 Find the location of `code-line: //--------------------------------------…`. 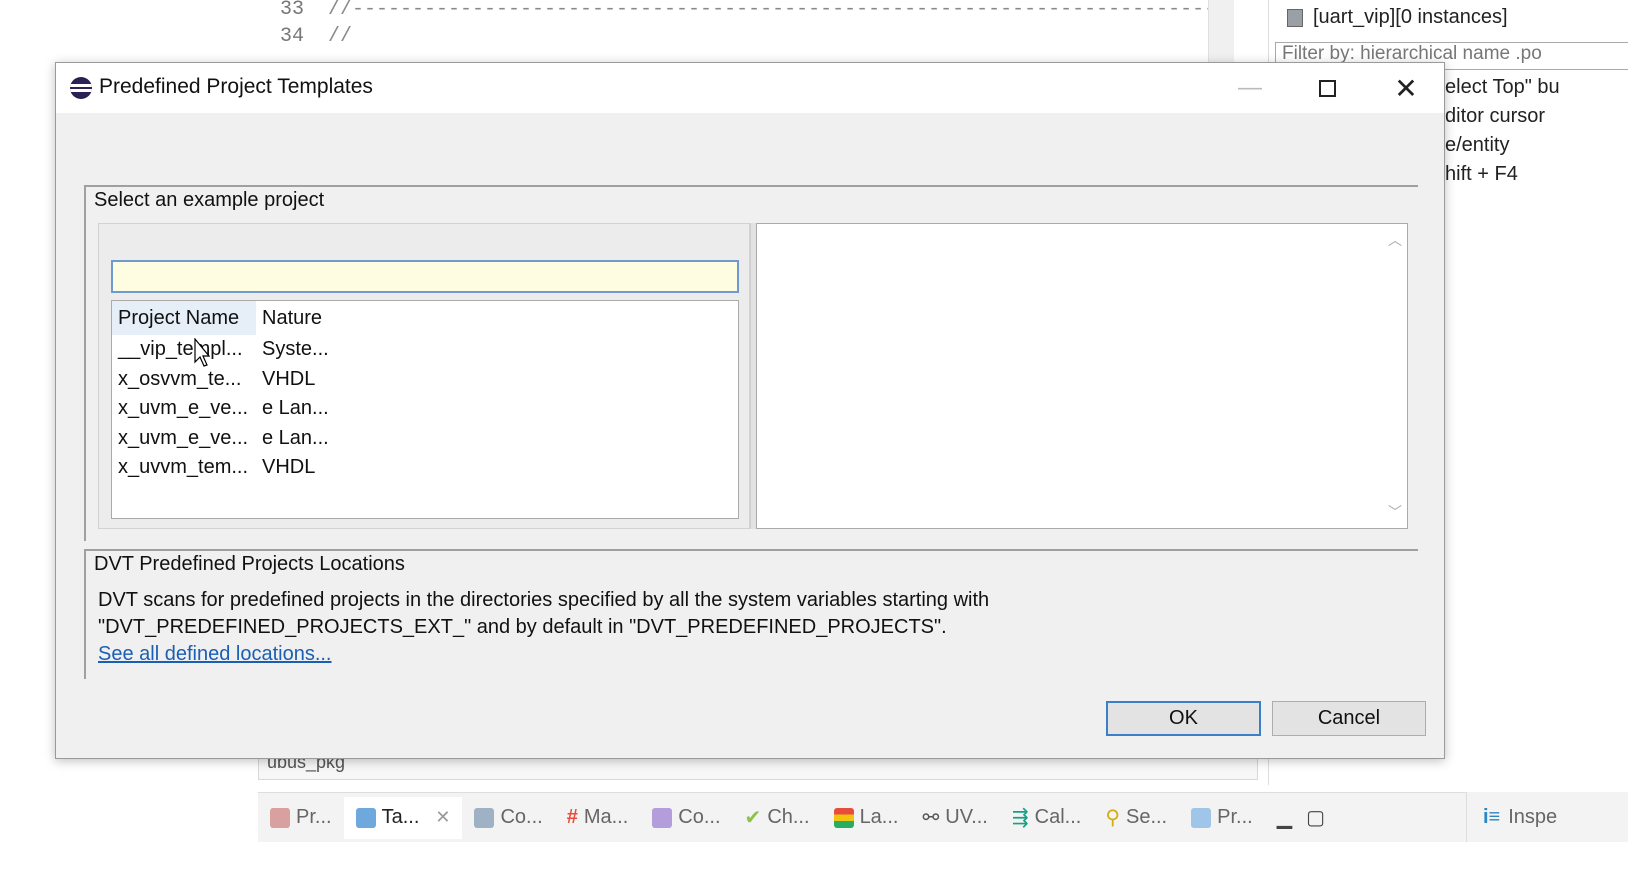

code-line: //--------------------------------------… is located at coordinates (768, 10).